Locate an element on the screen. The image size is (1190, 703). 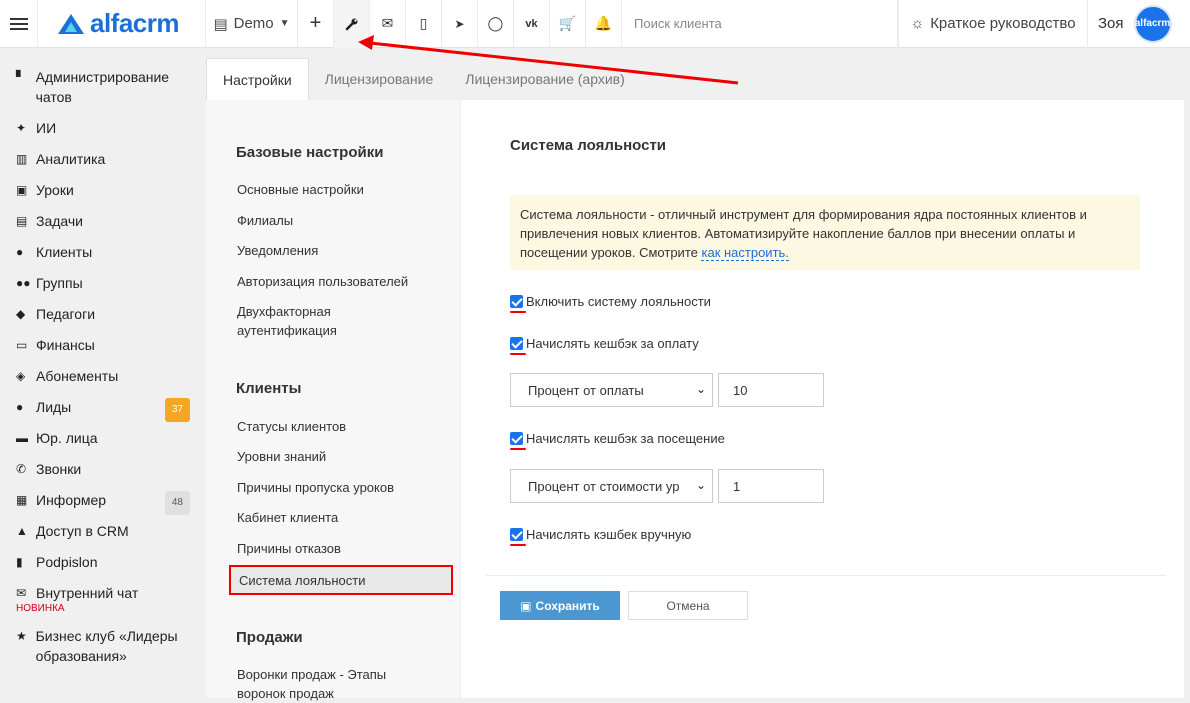
payment-cashback-type-select: Процент от оплаты ⌄ is located at coordinates (611, 390).